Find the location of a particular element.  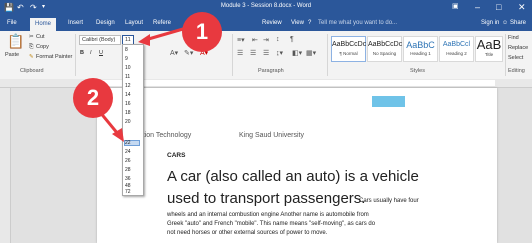

callout-2-badge: 2 is located at coordinates (93, 98).